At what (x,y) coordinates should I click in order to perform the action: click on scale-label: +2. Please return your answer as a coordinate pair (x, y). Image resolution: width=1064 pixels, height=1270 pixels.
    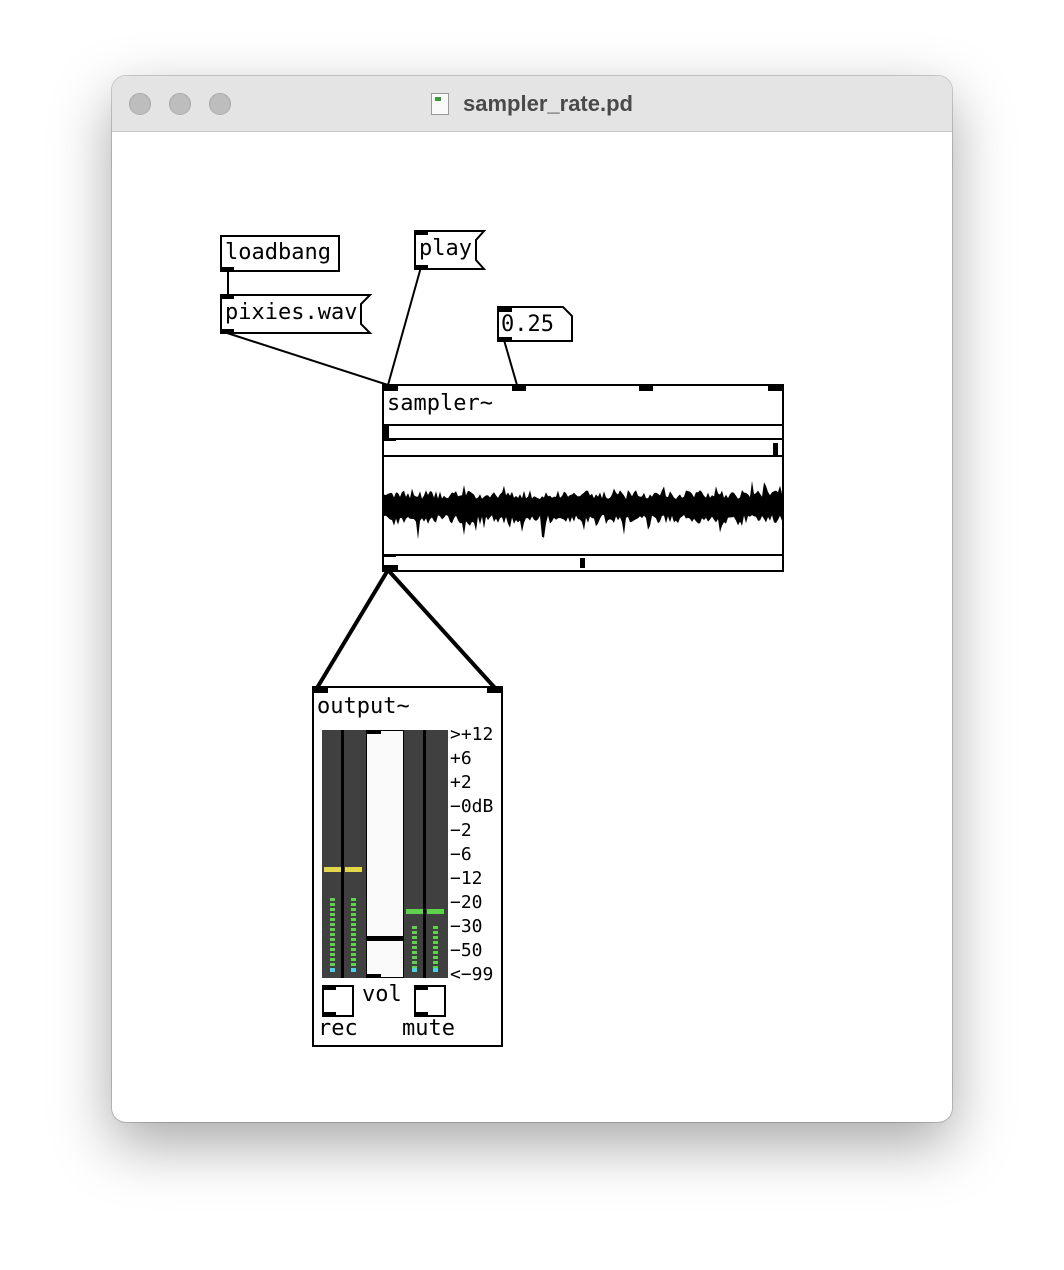
    Looking at the image, I should click on (461, 782).